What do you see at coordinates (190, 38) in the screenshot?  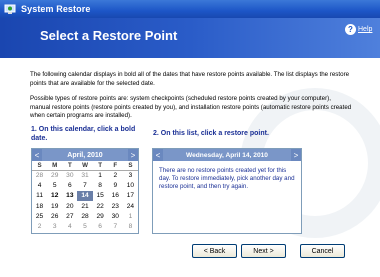 I see `page-header: Select a Restore Point` at bounding box center [190, 38].